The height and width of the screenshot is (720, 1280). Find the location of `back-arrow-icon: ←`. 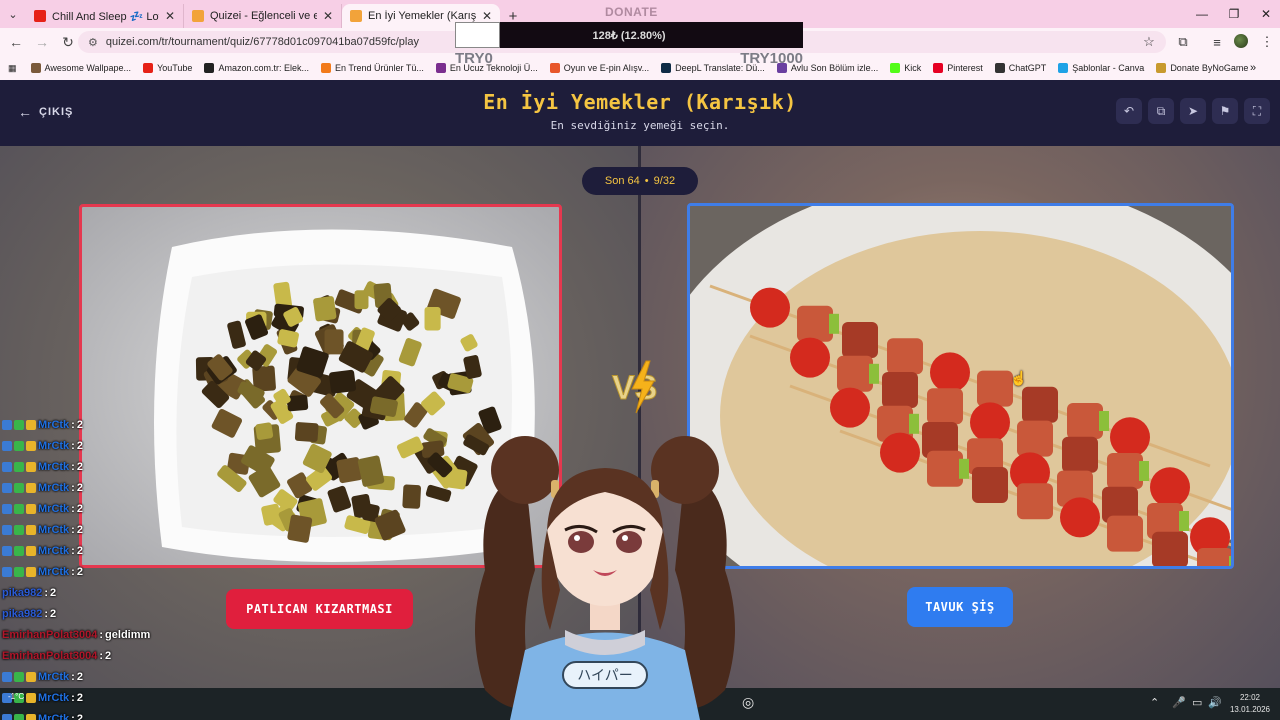

back-arrow-icon: ← is located at coordinates (16, 42).